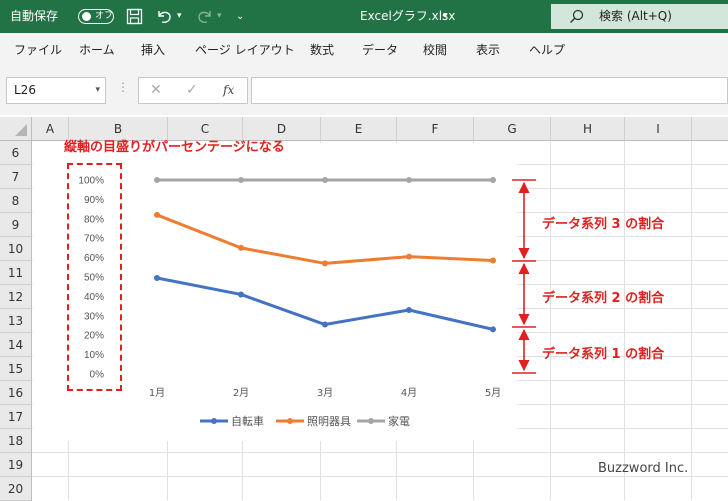 Image resolution: width=728 pixels, height=501 pixels. I want to click on series2-annotation: データ系列 2 の割合, so click(603, 298).